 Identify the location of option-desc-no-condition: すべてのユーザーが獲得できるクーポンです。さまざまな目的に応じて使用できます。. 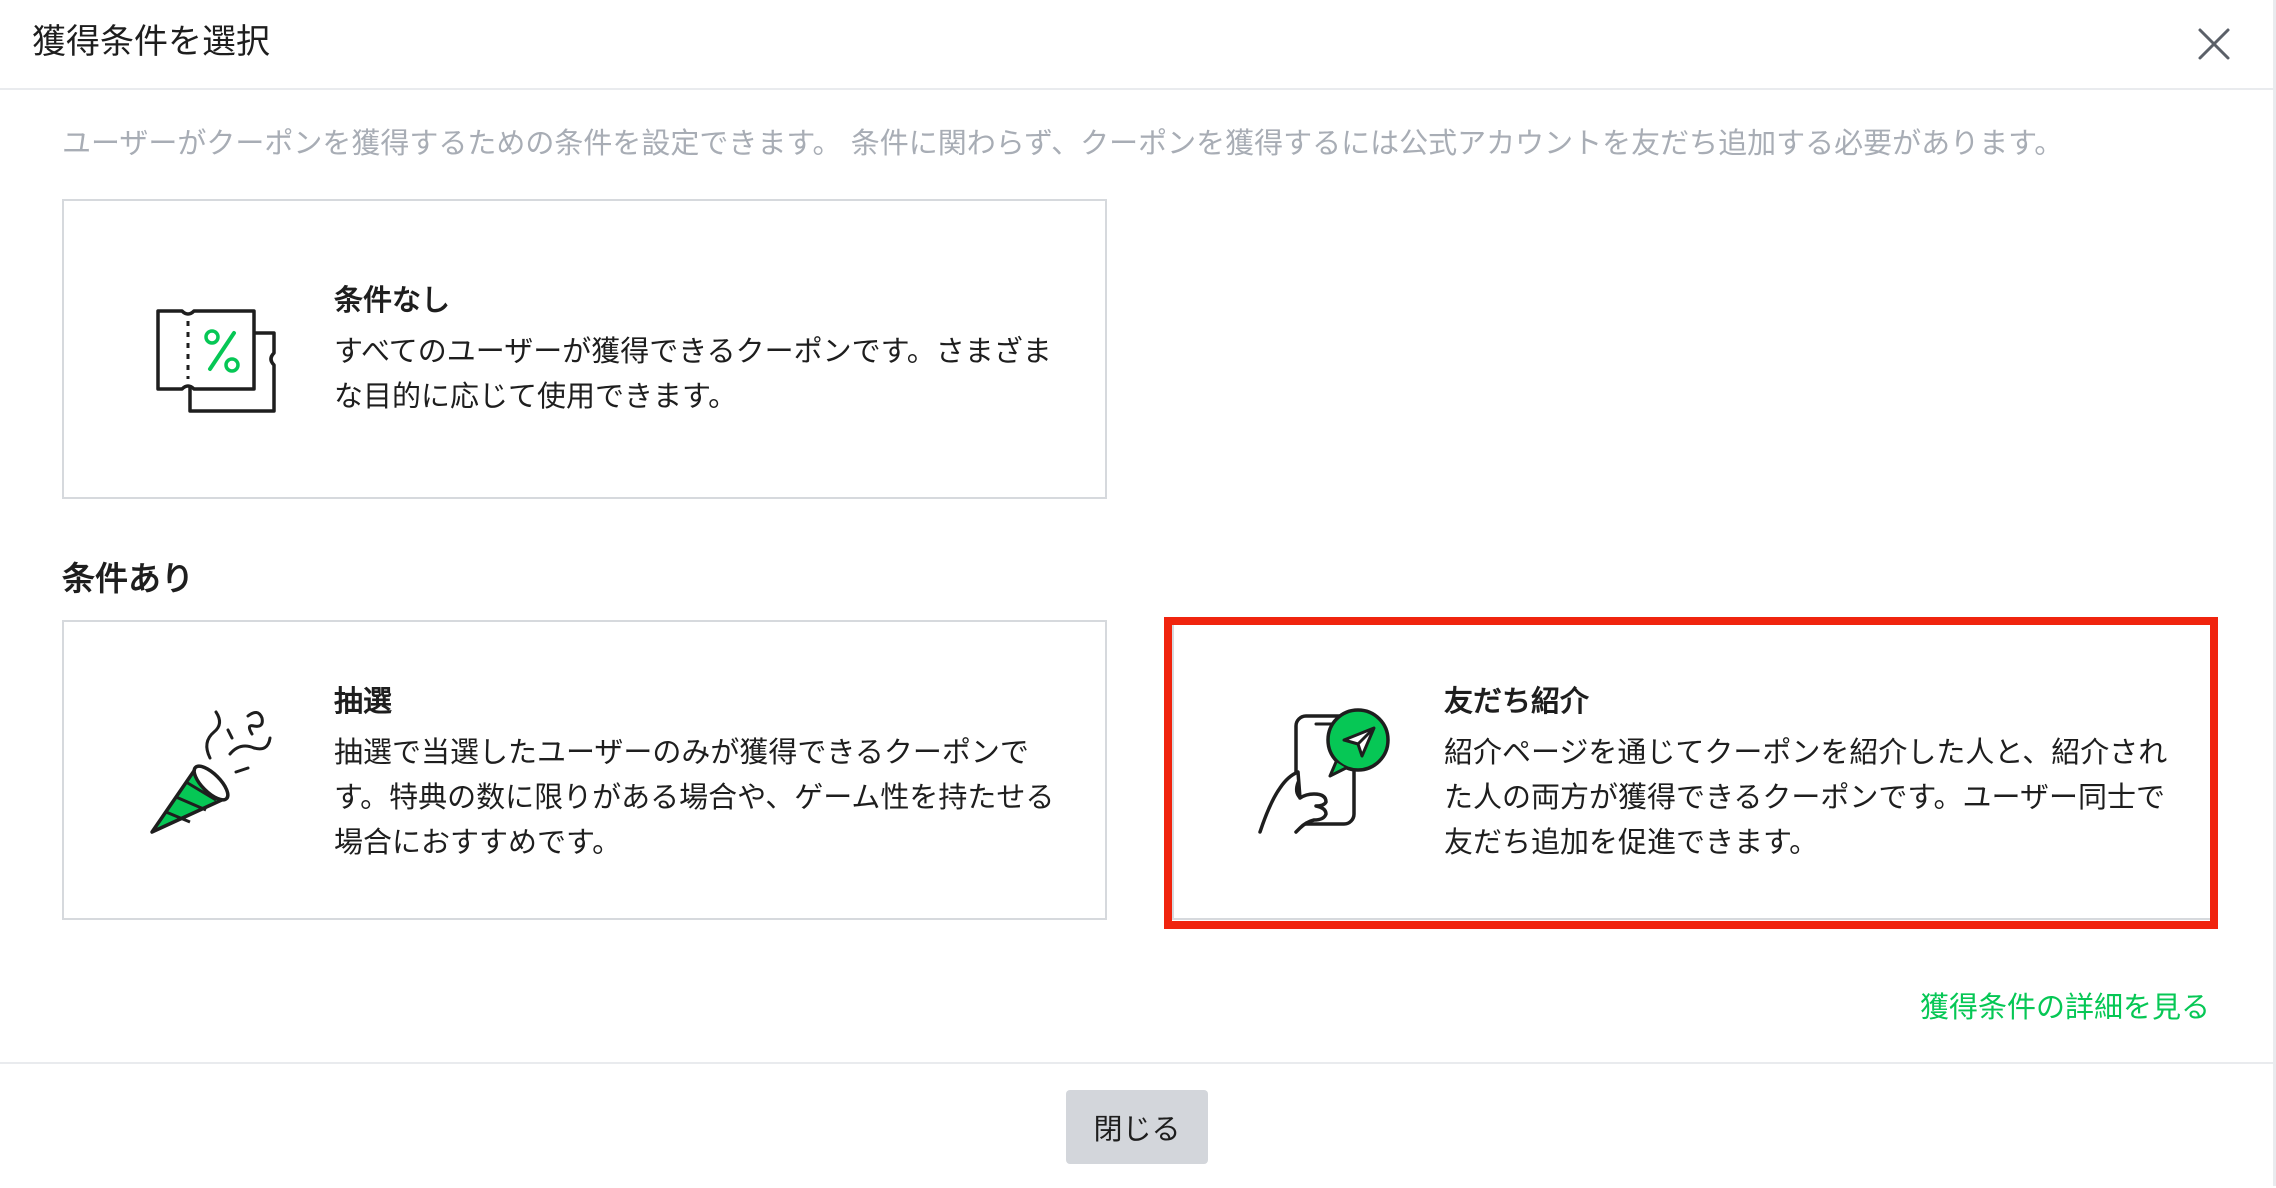
(693, 373).